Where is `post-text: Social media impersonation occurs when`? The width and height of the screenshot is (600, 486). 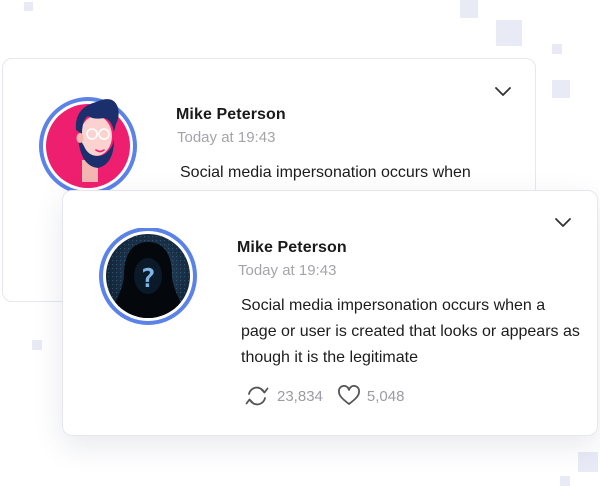 post-text: Social media impersonation occurs when is located at coordinates (325, 172).